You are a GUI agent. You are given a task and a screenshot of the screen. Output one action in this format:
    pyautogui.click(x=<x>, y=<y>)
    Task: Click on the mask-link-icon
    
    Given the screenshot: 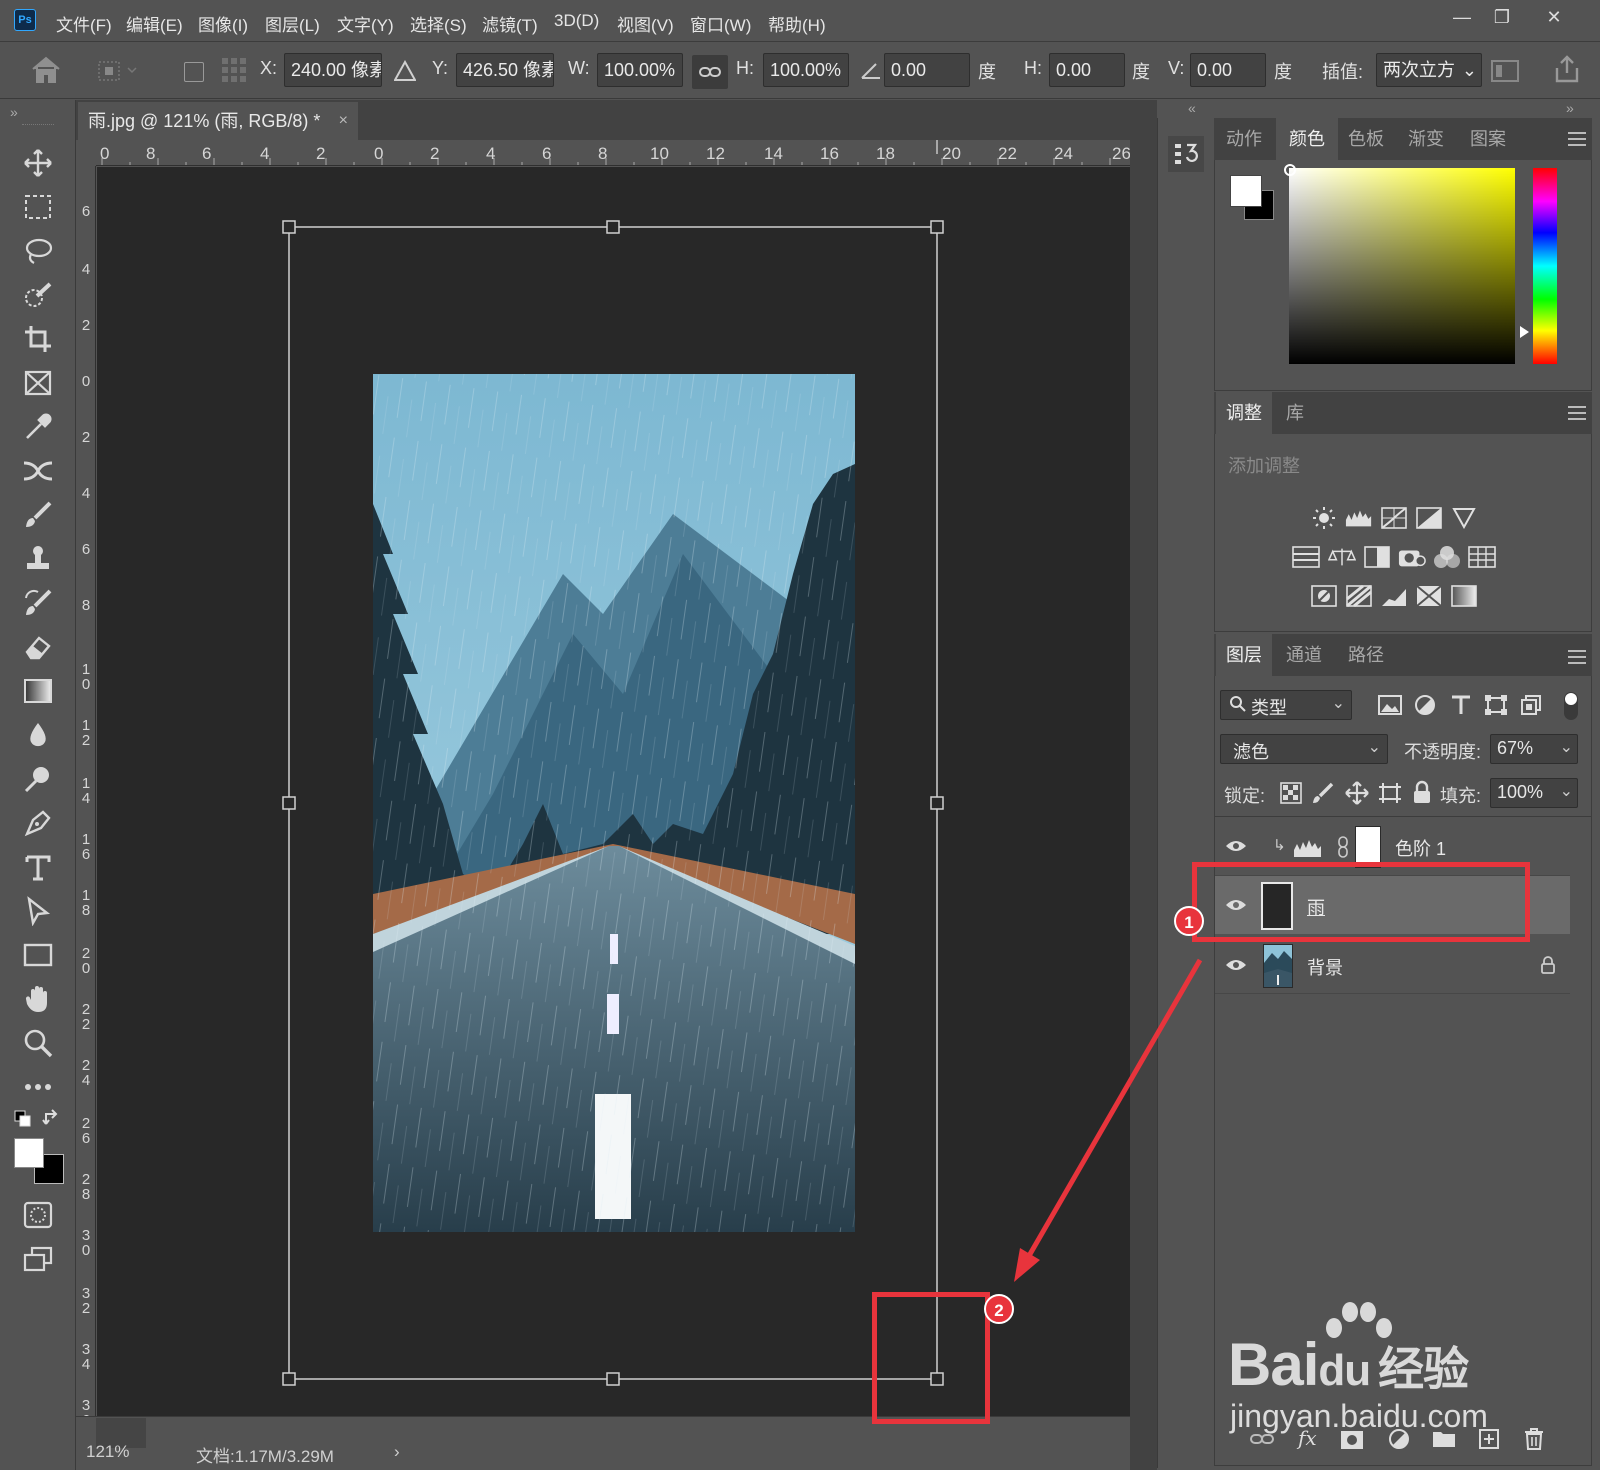 What is the action you would take?
    pyautogui.click(x=1343, y=847)
    